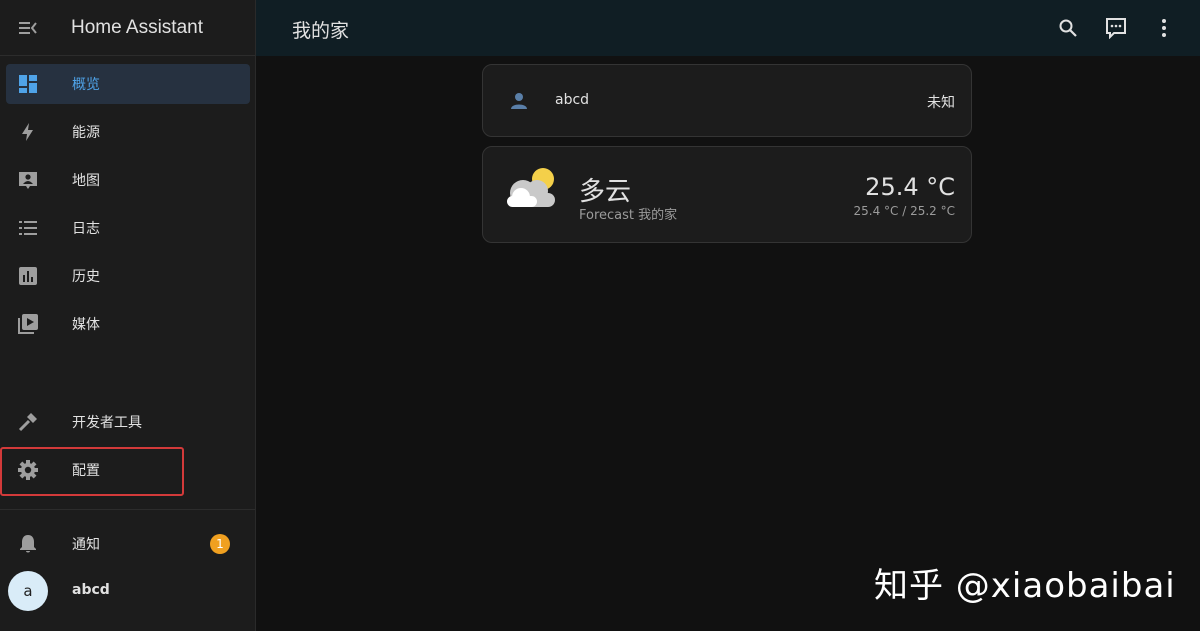  I want to click on user-name: abcd, so click(91, 590).